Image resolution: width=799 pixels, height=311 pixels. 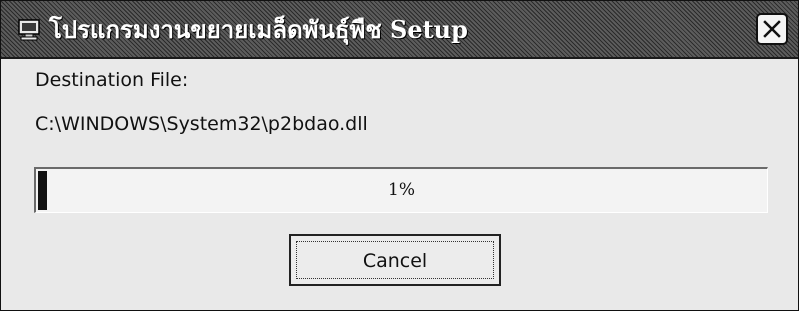 I want to click on cancel-button: Cancel, so click(x=395, y=260).